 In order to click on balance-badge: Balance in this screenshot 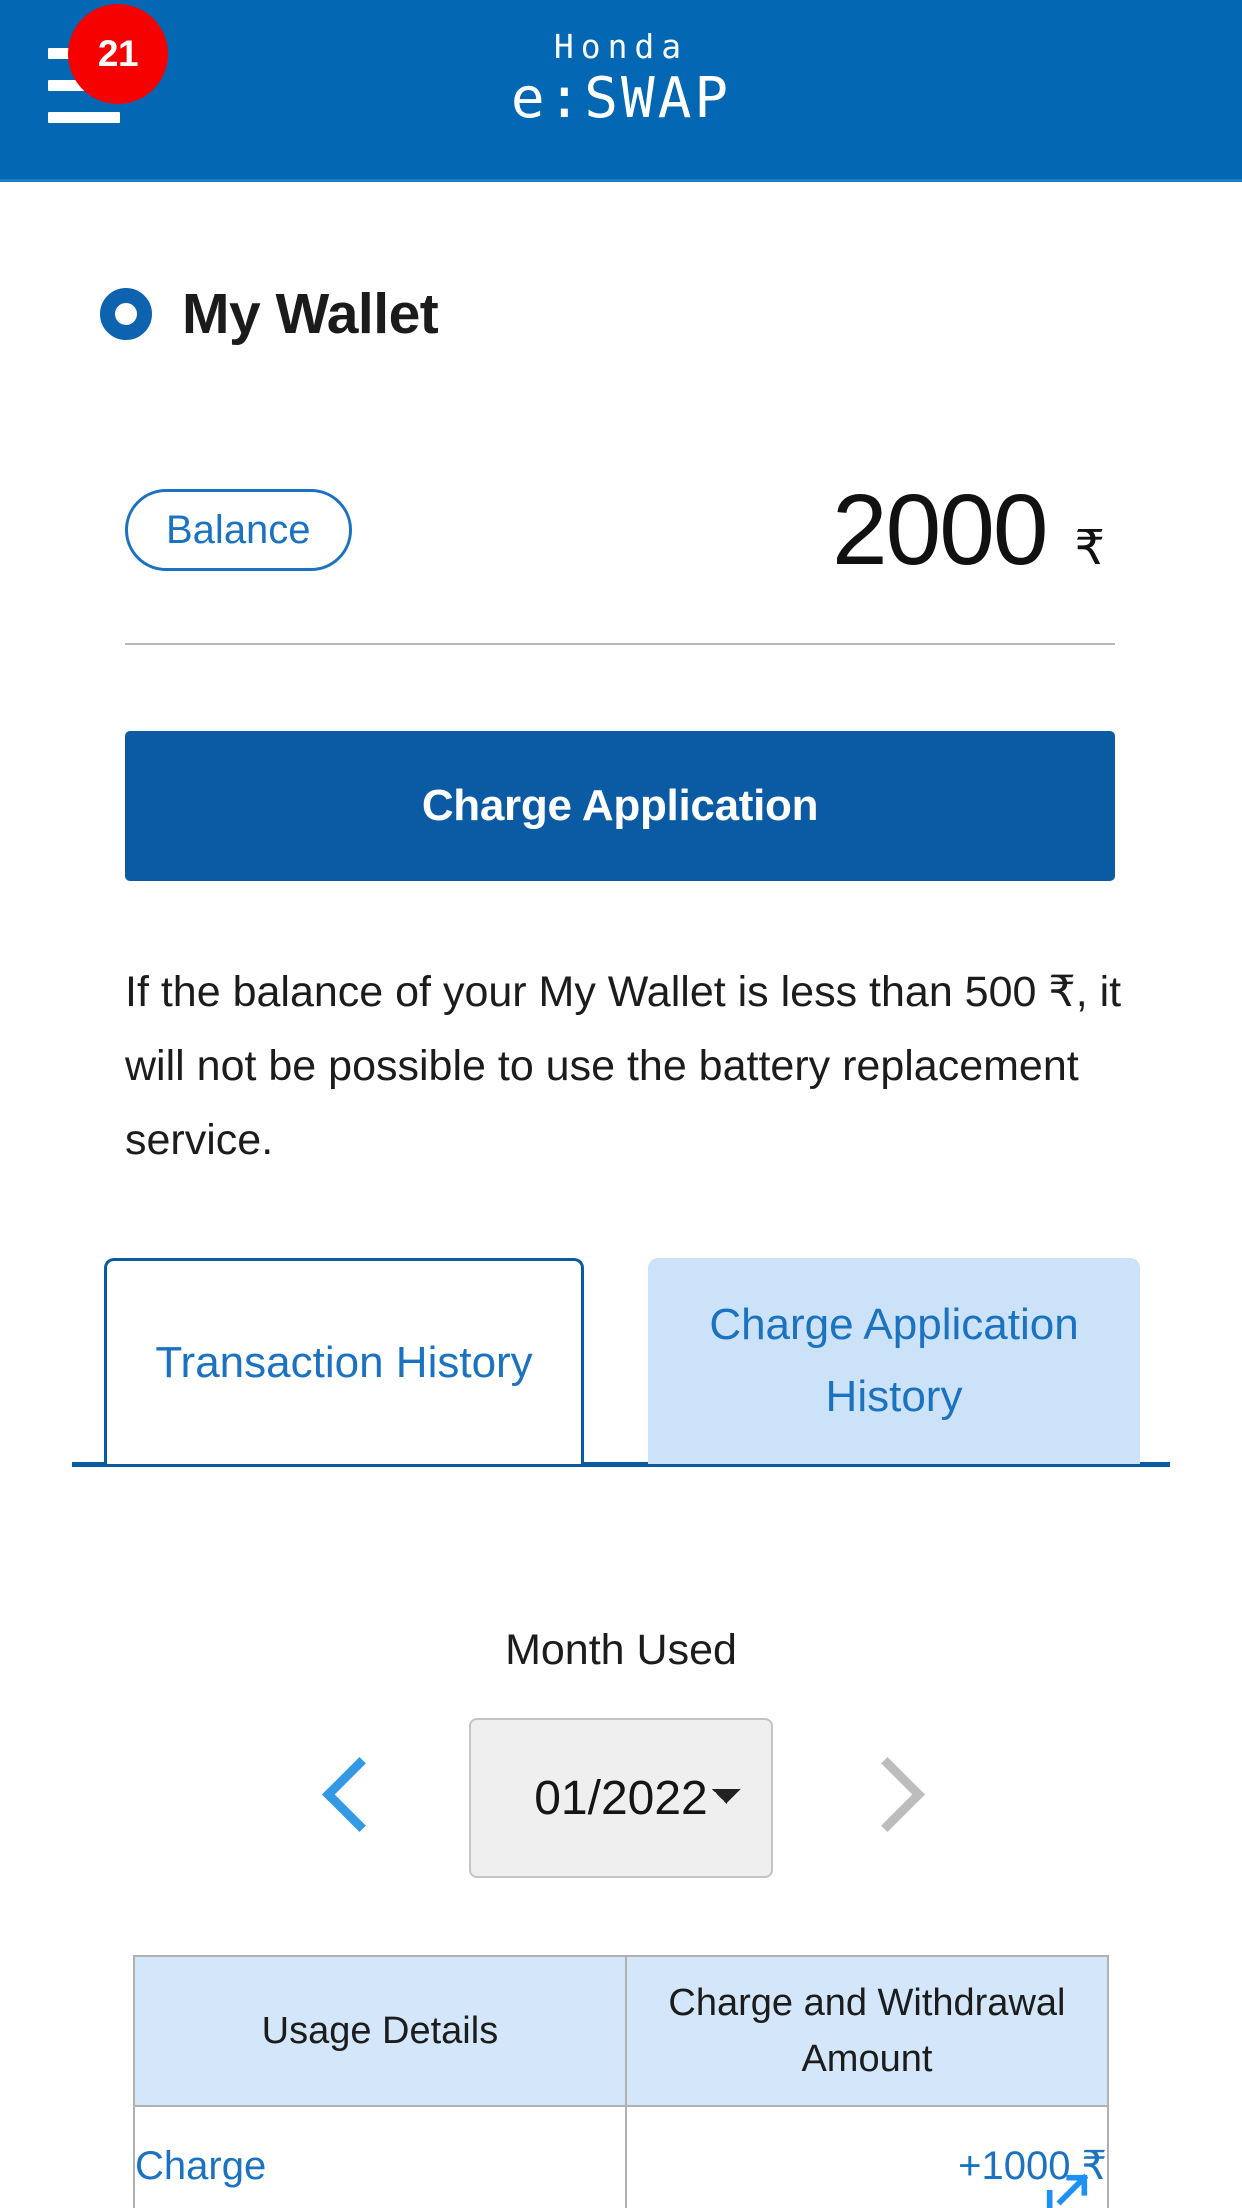, I will do `click(238, 530)`.